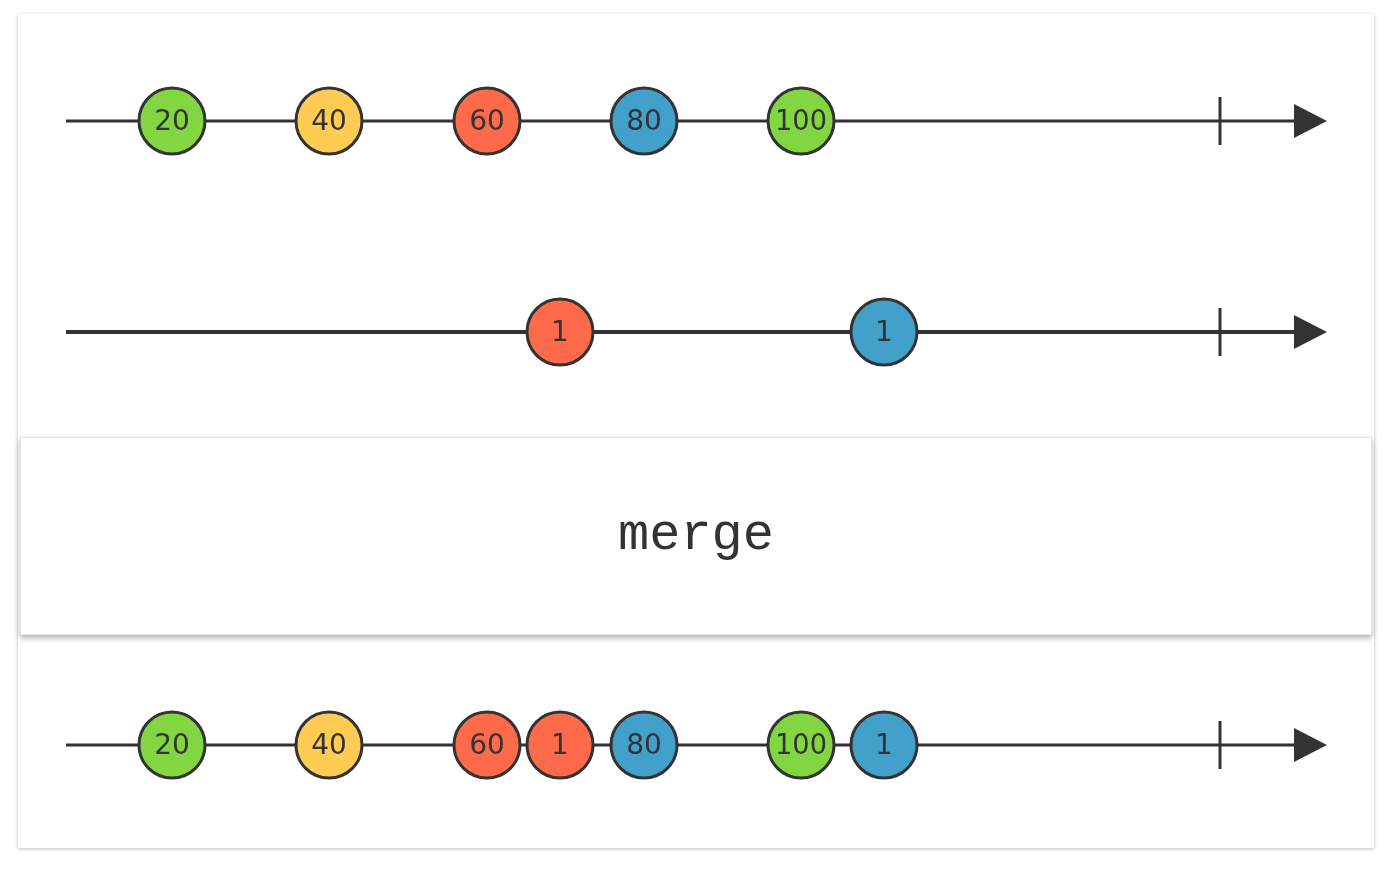 The width and height of the screenshot is (1394, 874). Describe the element at coordinates (696, 536) in the screenshot. I see `operator-label: merge` at that location.